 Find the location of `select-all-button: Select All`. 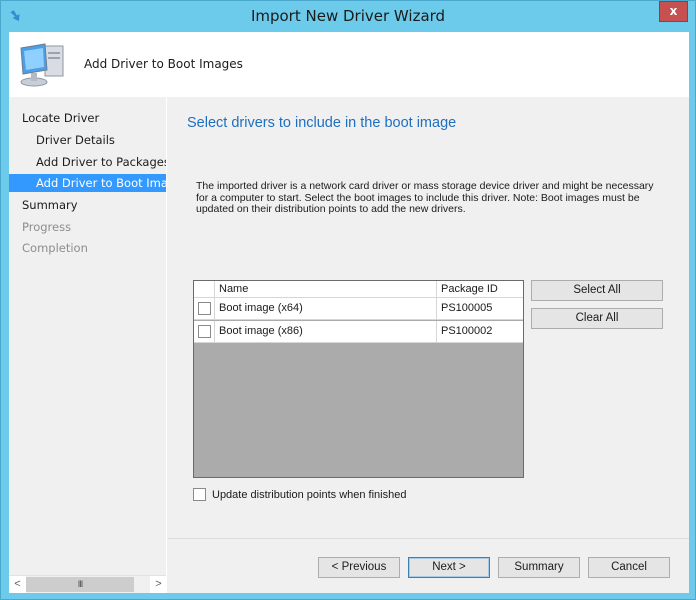

select-all-button: Select All is located at coordinates (597, 290).